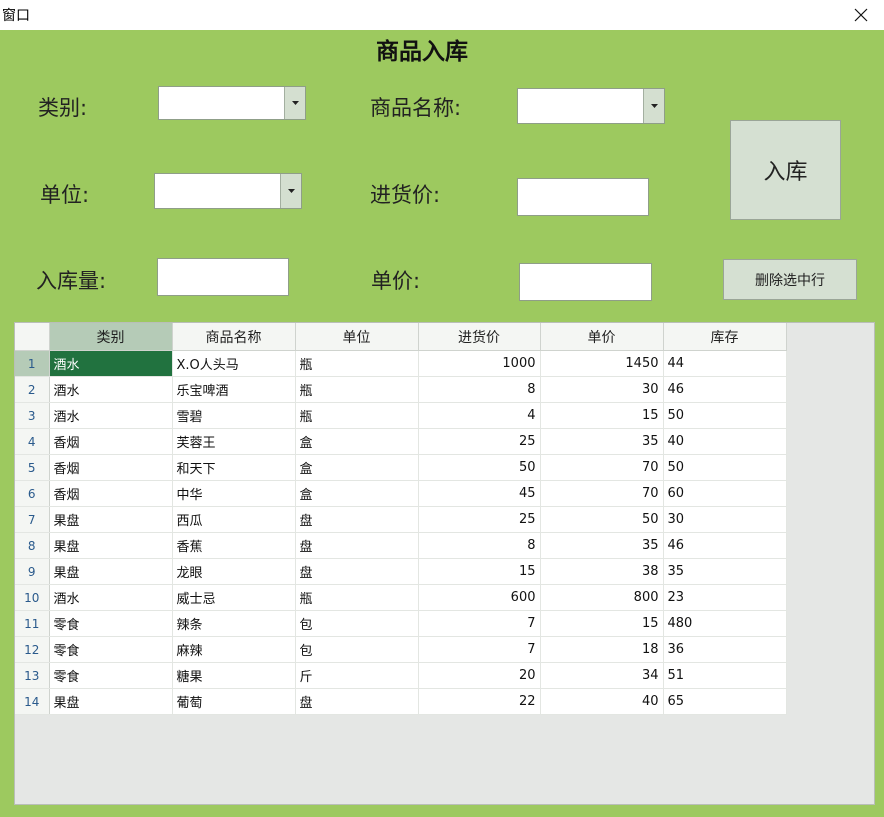  What do you see at coordinates (479, 701) in the screenshot?
I see `cell-purchase-price: 22` at bounding box center [479, 701].